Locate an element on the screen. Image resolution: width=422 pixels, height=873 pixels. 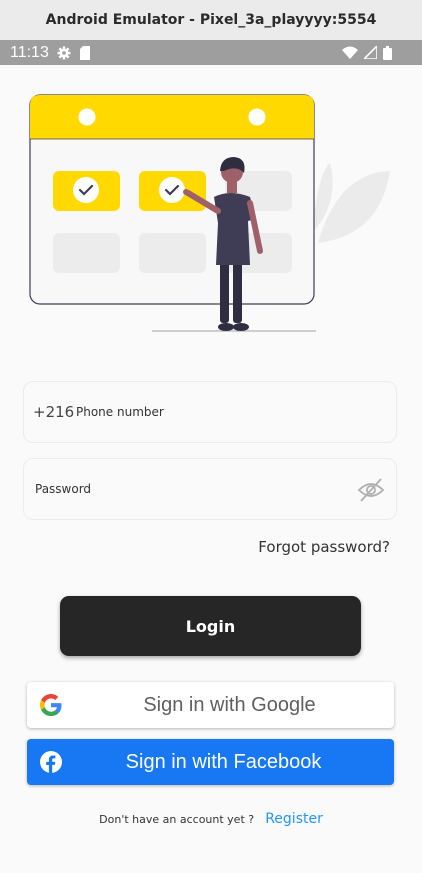
signal-icon is located at coordinates (370, 52).